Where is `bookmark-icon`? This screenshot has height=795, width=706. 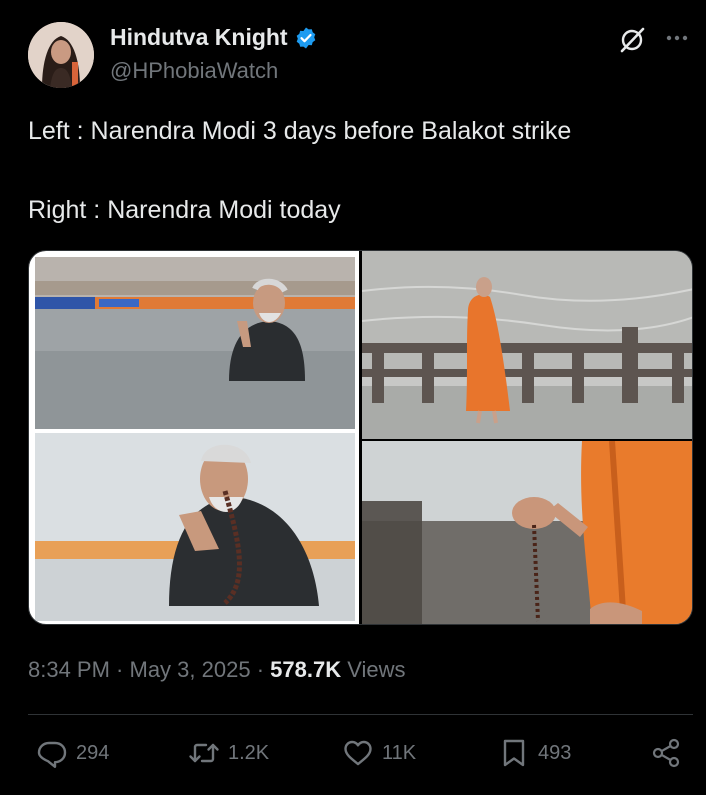
bookmark-icon is located at coordinates (514, 753).